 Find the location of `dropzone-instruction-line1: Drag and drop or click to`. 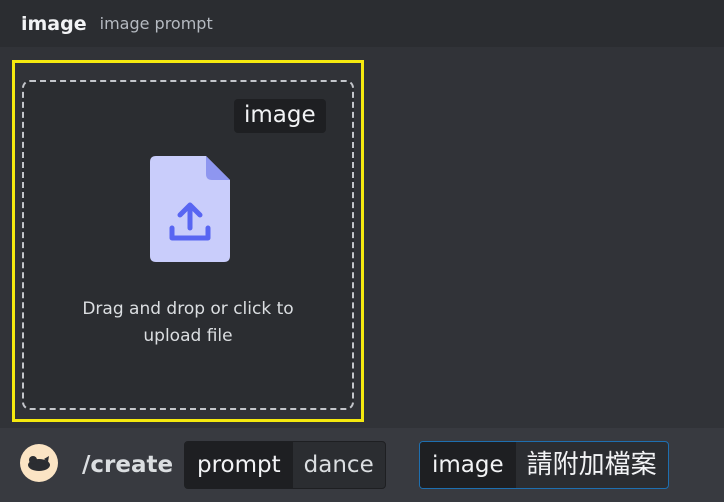

dropzone-instruction-line1: Drag and drop or click to is located at coordinates (188, 309).